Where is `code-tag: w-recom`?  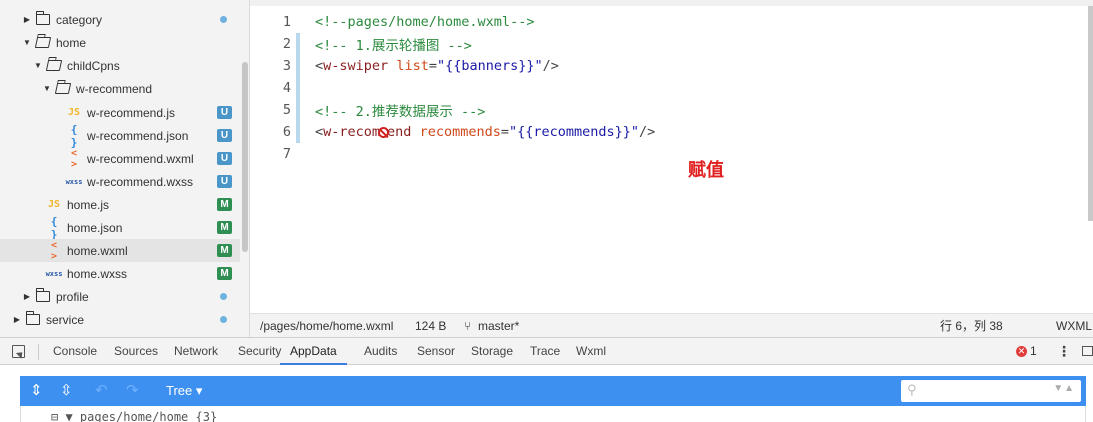 code-tag: w-recom is located at coordinates (352, 132).